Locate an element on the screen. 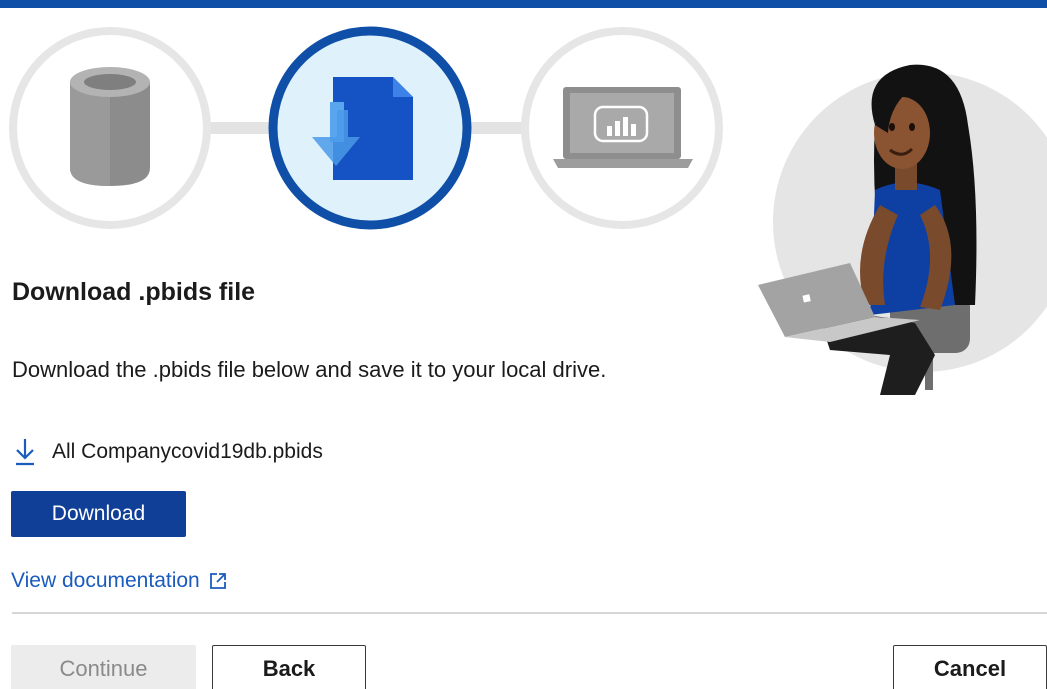  view-documentation-link: View documentation is located at coordinates (119, 581).